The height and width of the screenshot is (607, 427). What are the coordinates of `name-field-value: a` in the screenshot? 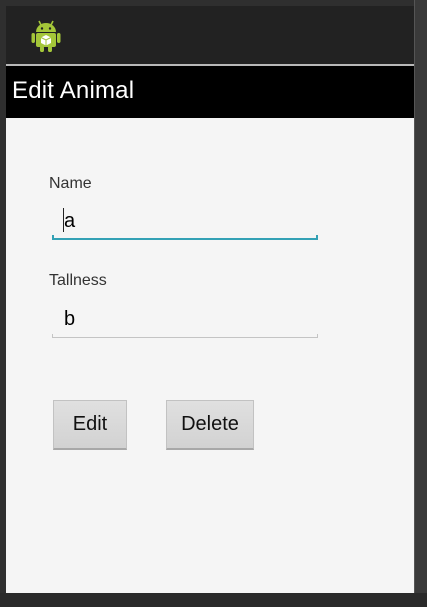 It's located at (70, 221).